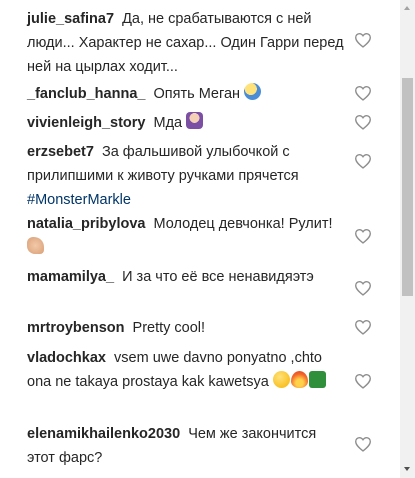 The width and height of the screenshot is (415, 478). What do you see at coordinates (218, 277) in the screenshot?
I see `comment-text: И за что её все ненавидяэтэ` at bounding box center [218, 277].